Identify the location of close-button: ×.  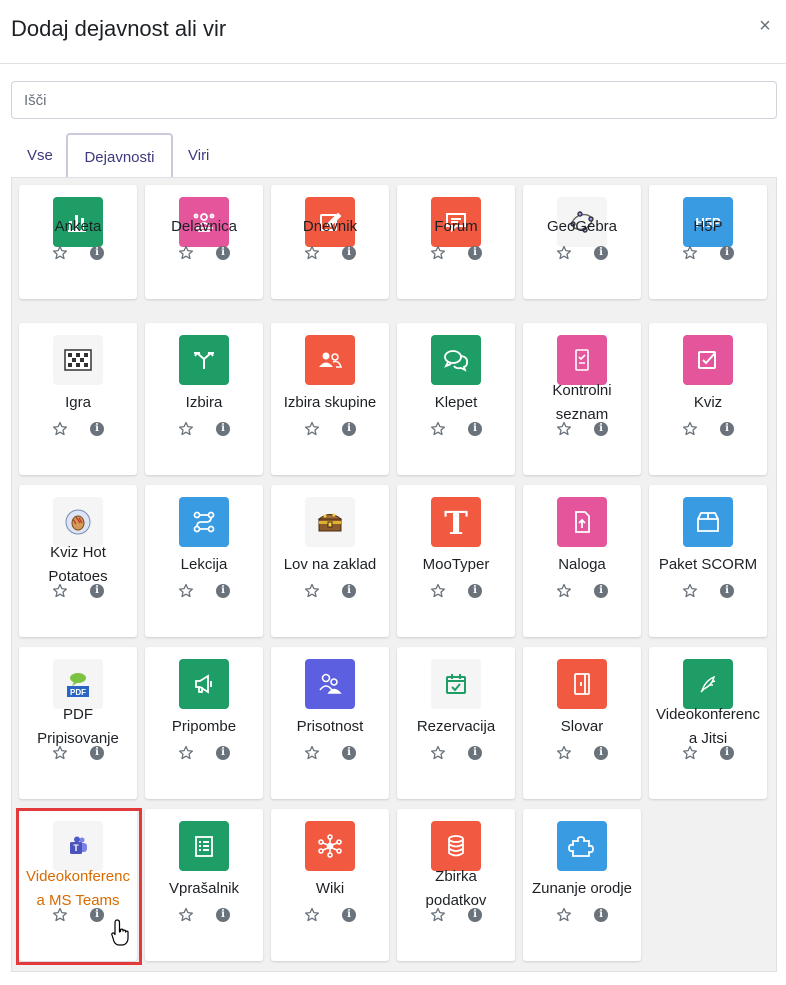
(765, 26).